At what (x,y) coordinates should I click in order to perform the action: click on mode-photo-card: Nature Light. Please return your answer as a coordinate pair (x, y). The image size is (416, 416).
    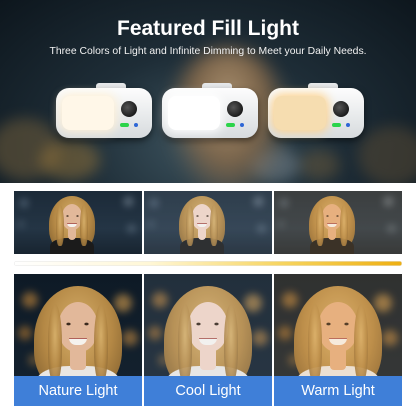
    Looking at the image, I should click on (78, 340).